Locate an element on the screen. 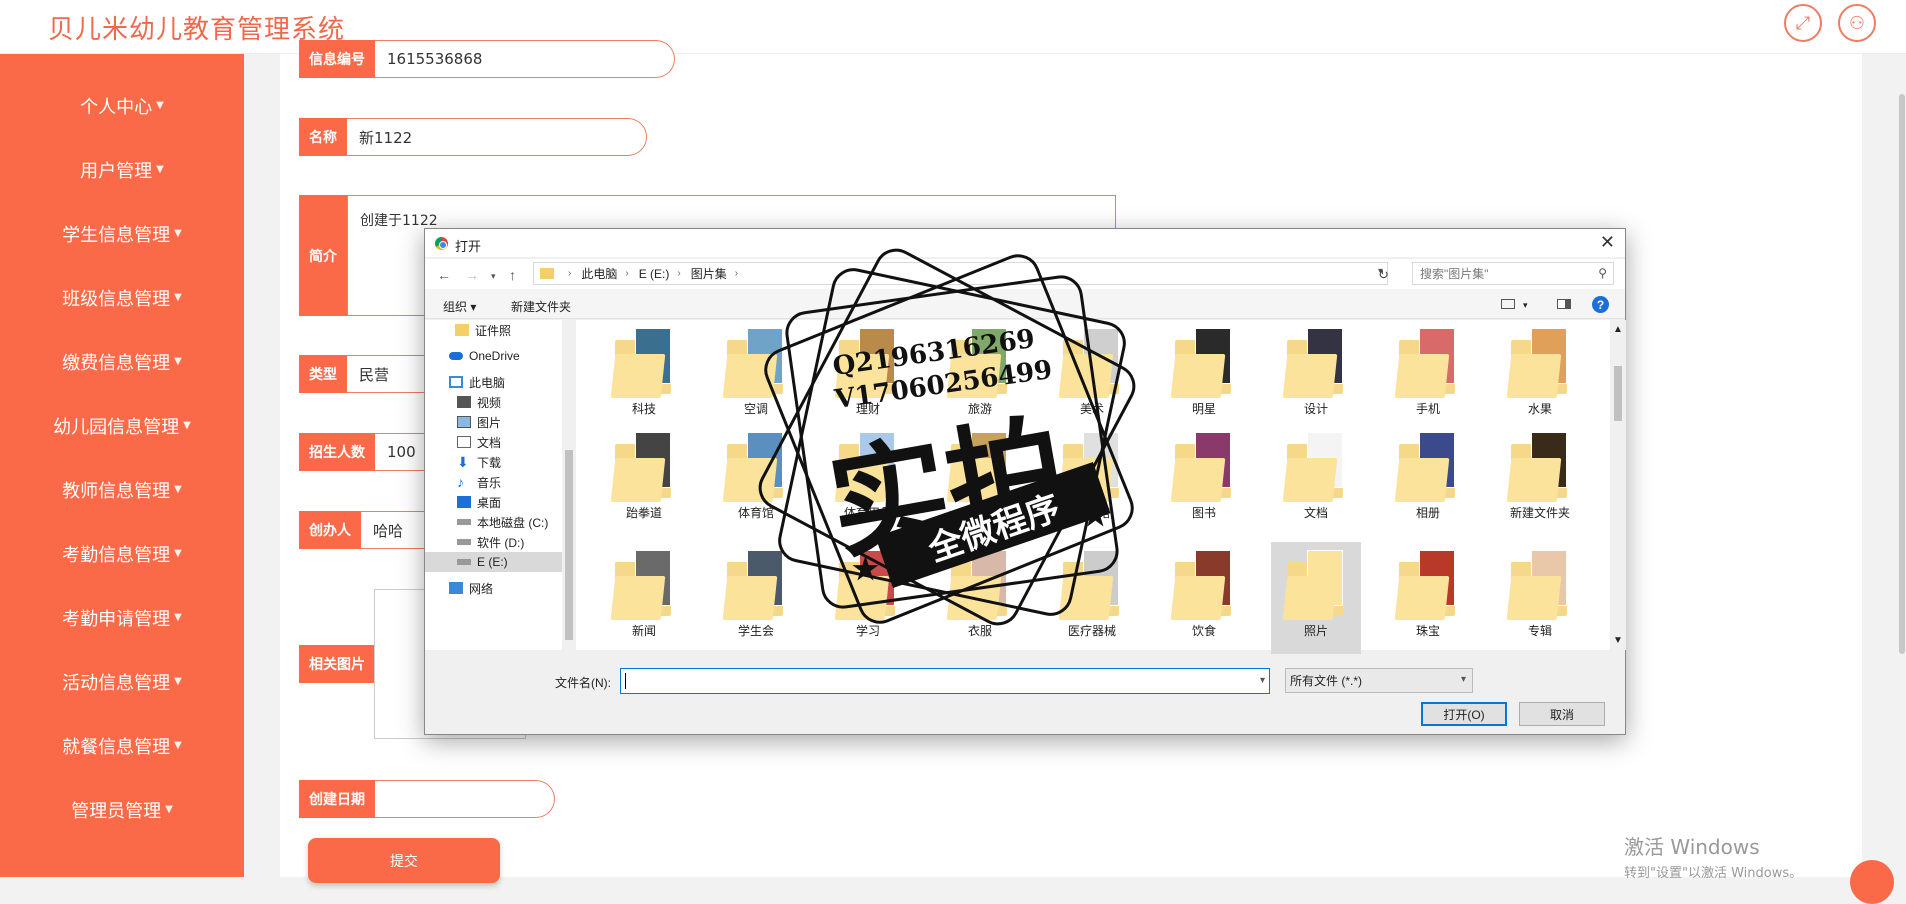 This screenshot has height=904, width=1906. file-item: 手机 is located at coordinates (1428, 376).